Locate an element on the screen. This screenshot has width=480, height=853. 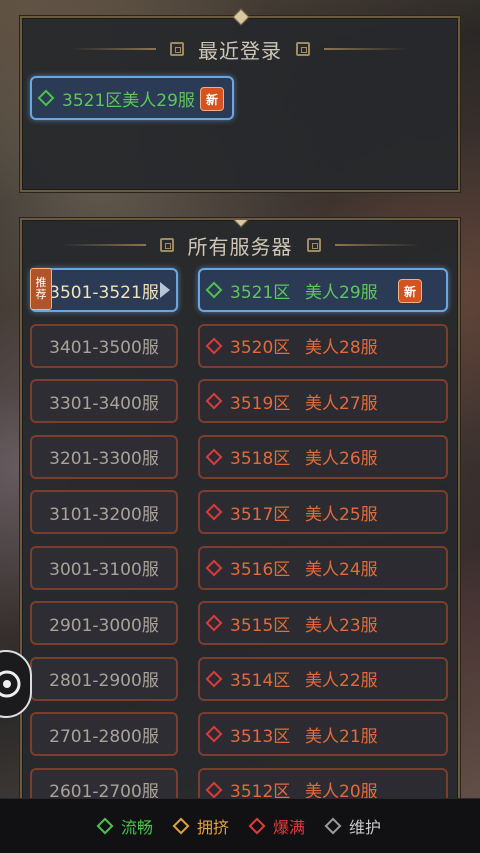
legend-item-smooth: 流畅 is located at coordinates (124, 826).